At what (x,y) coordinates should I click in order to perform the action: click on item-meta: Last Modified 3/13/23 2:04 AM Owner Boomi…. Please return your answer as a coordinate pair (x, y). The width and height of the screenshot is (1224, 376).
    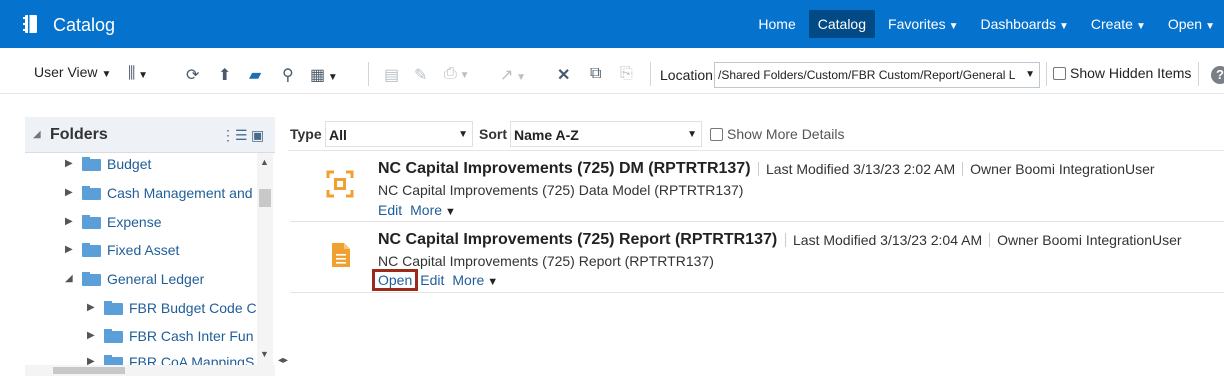
    Looking at the image, I should click on (983, 240).